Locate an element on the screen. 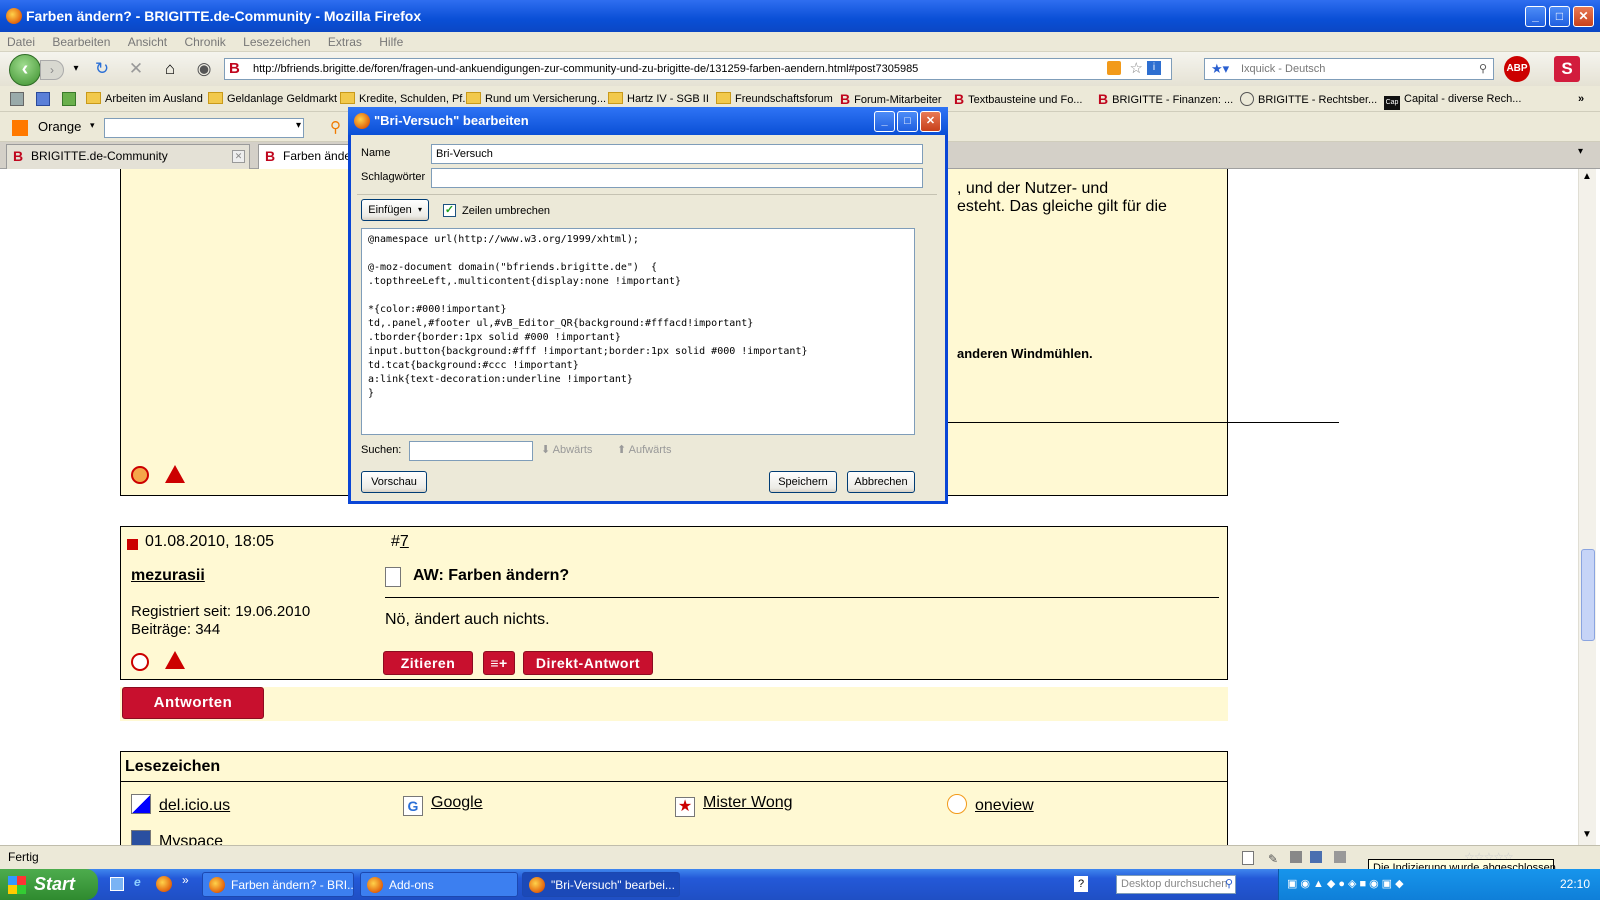 Image resolution: width=1600 pixels, height=900 pixels. stop-icon: ✕ is located at coordinates (136, 69).